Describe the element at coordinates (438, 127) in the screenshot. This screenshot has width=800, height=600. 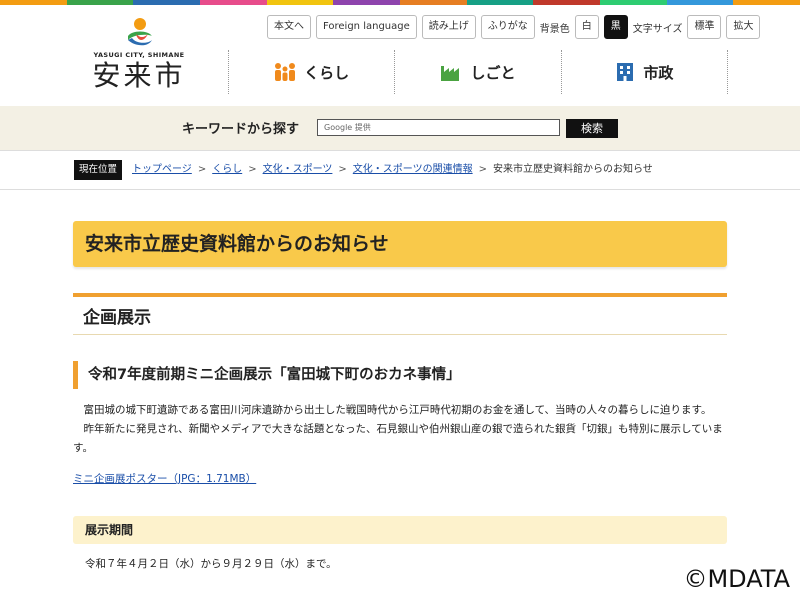
I see `search-input: Google 提供` at that location.